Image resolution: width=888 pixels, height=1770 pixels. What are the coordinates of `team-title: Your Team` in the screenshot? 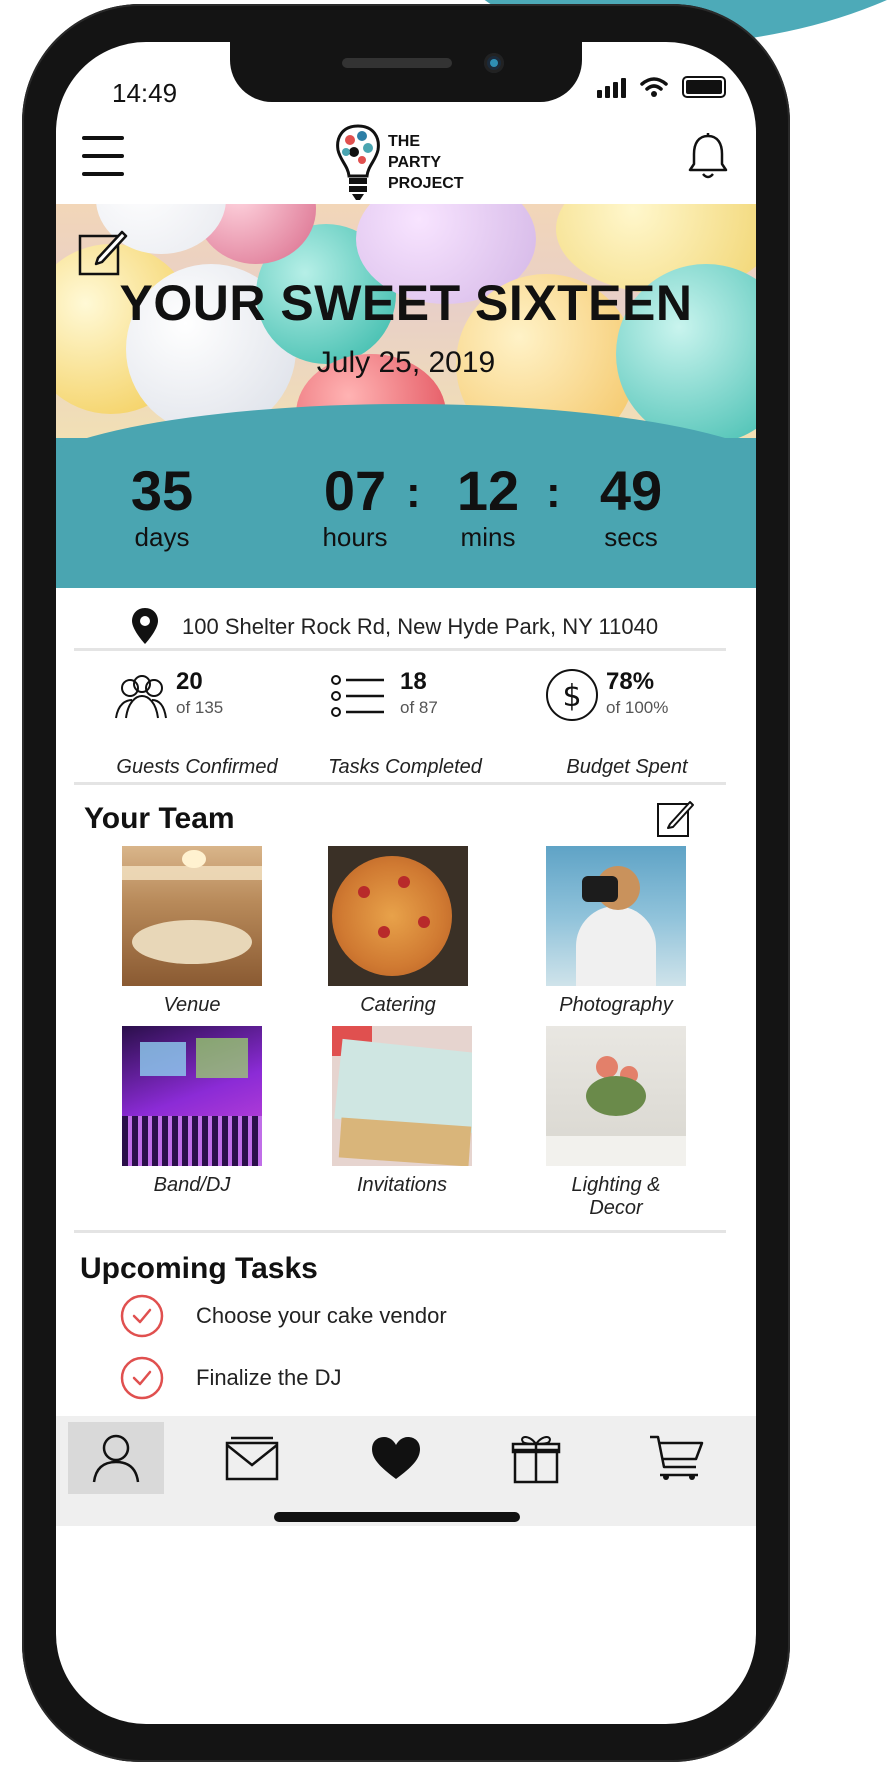 It's located at (159, 818).